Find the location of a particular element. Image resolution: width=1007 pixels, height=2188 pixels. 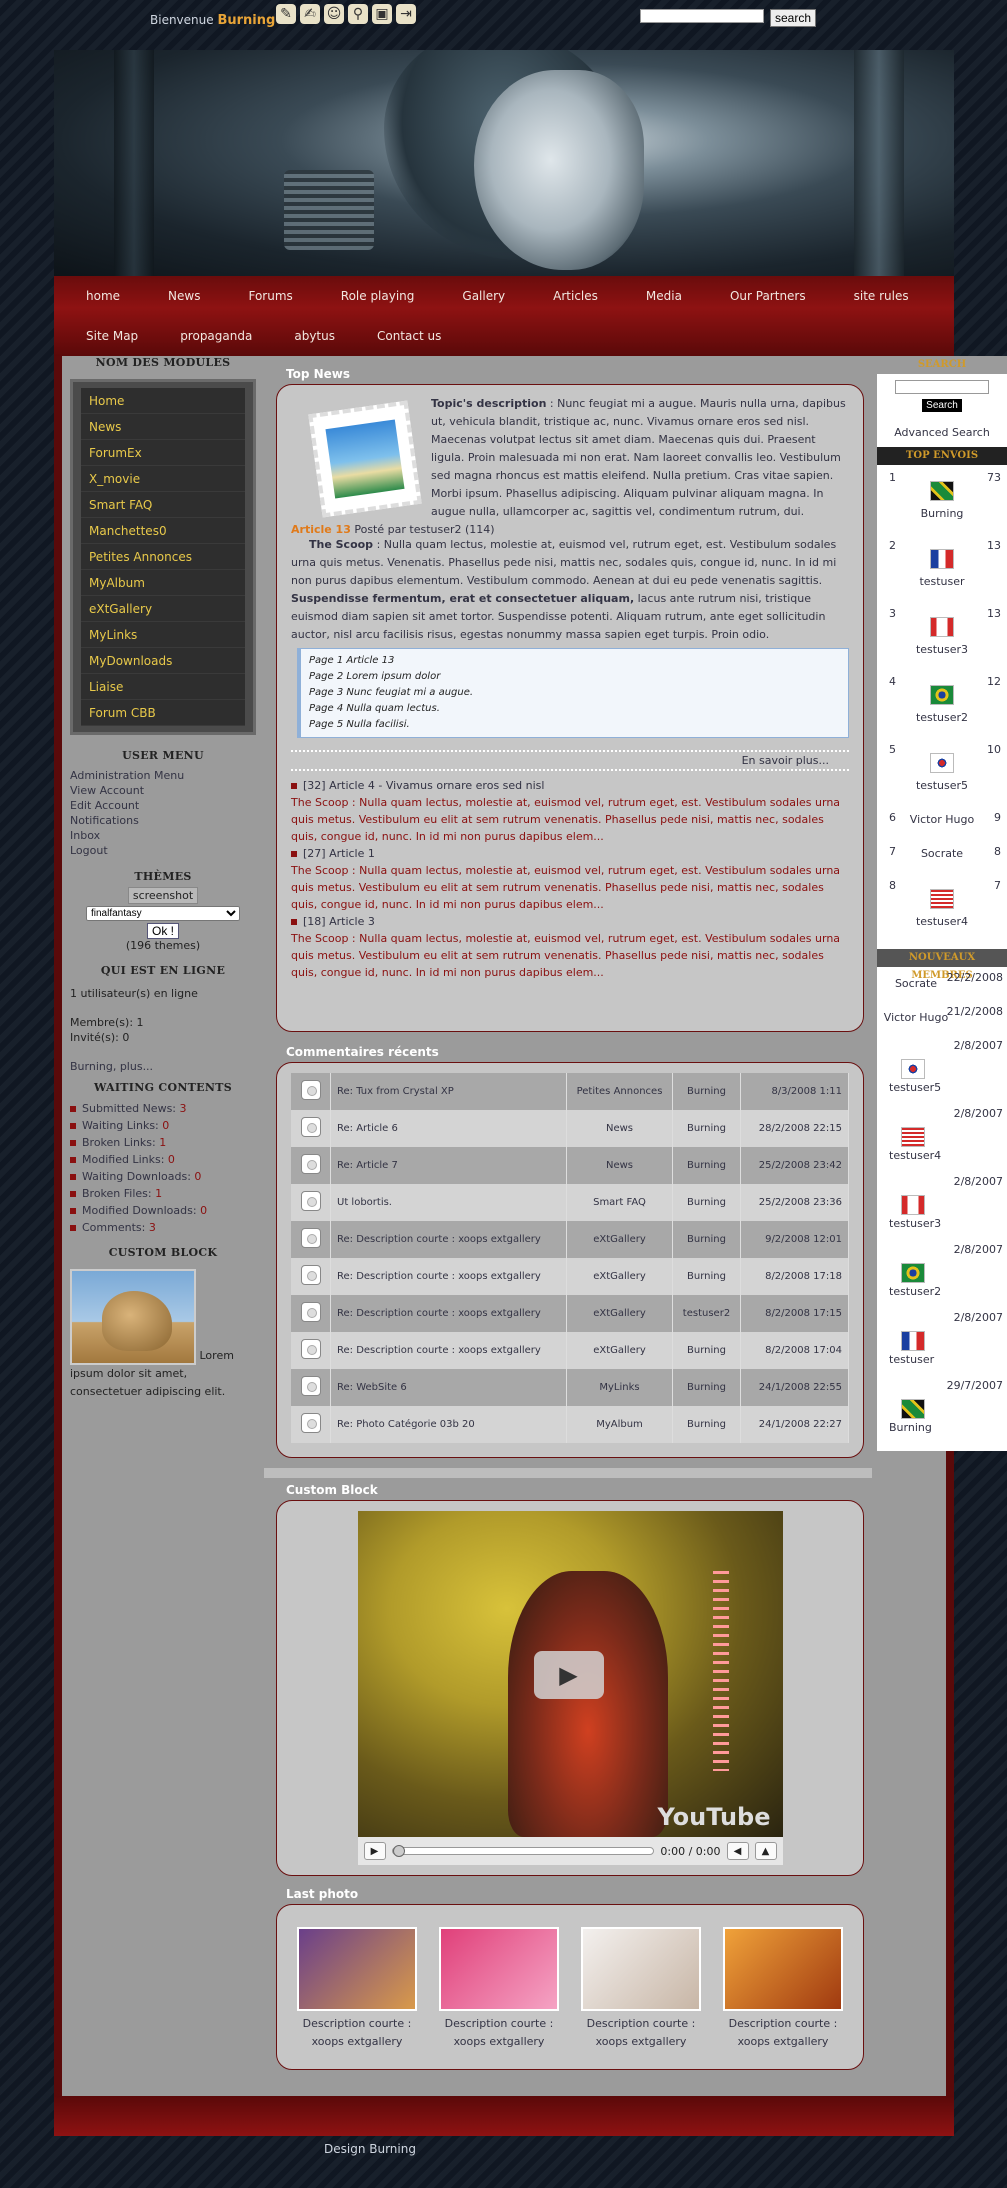

module-item: Manchettes0 is located at coordinates (163, 531).